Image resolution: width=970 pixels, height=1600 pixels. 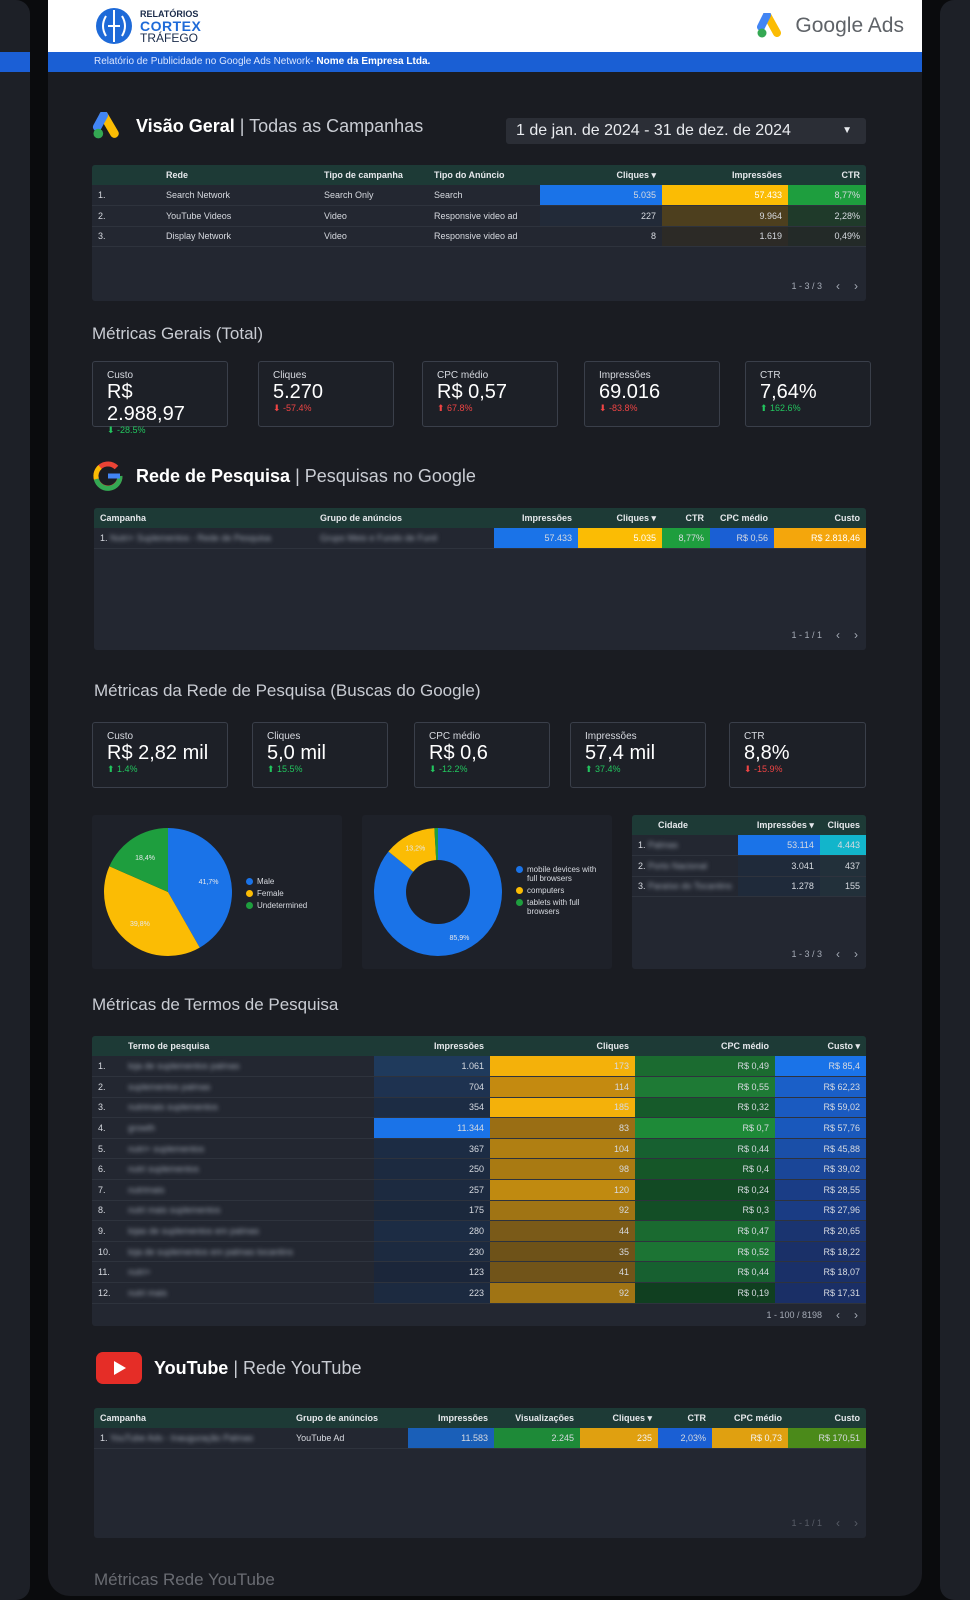 What do you see at coordinates (686, 131) in the screenshot?
I see `date-range-picker: 1 de jan. de 2024 - 31 de dez. de 2024 ▼` at bounding box center [686, 131].